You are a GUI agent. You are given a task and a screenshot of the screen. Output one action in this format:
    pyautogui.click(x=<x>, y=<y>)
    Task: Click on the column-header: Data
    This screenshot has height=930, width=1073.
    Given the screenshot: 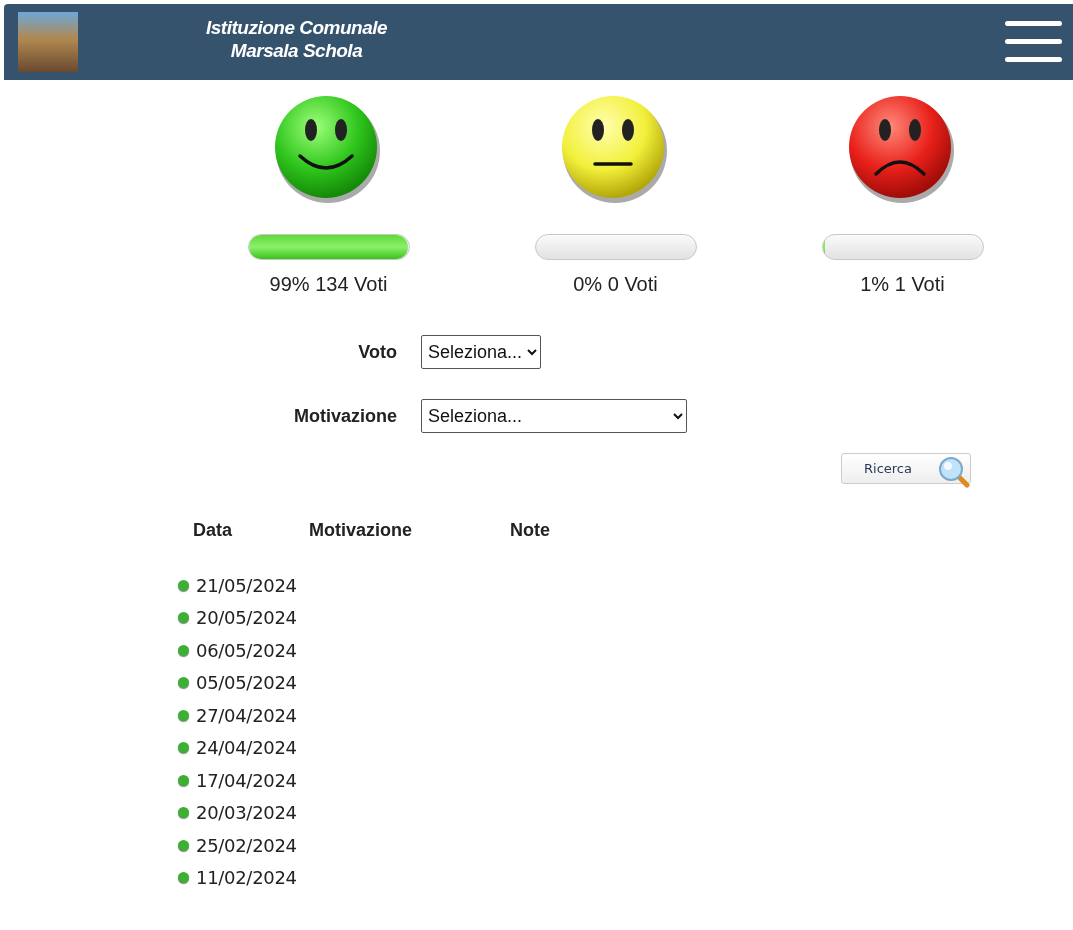 What is the action you would take?
    pyautogui.click(x=212, y=530)
    